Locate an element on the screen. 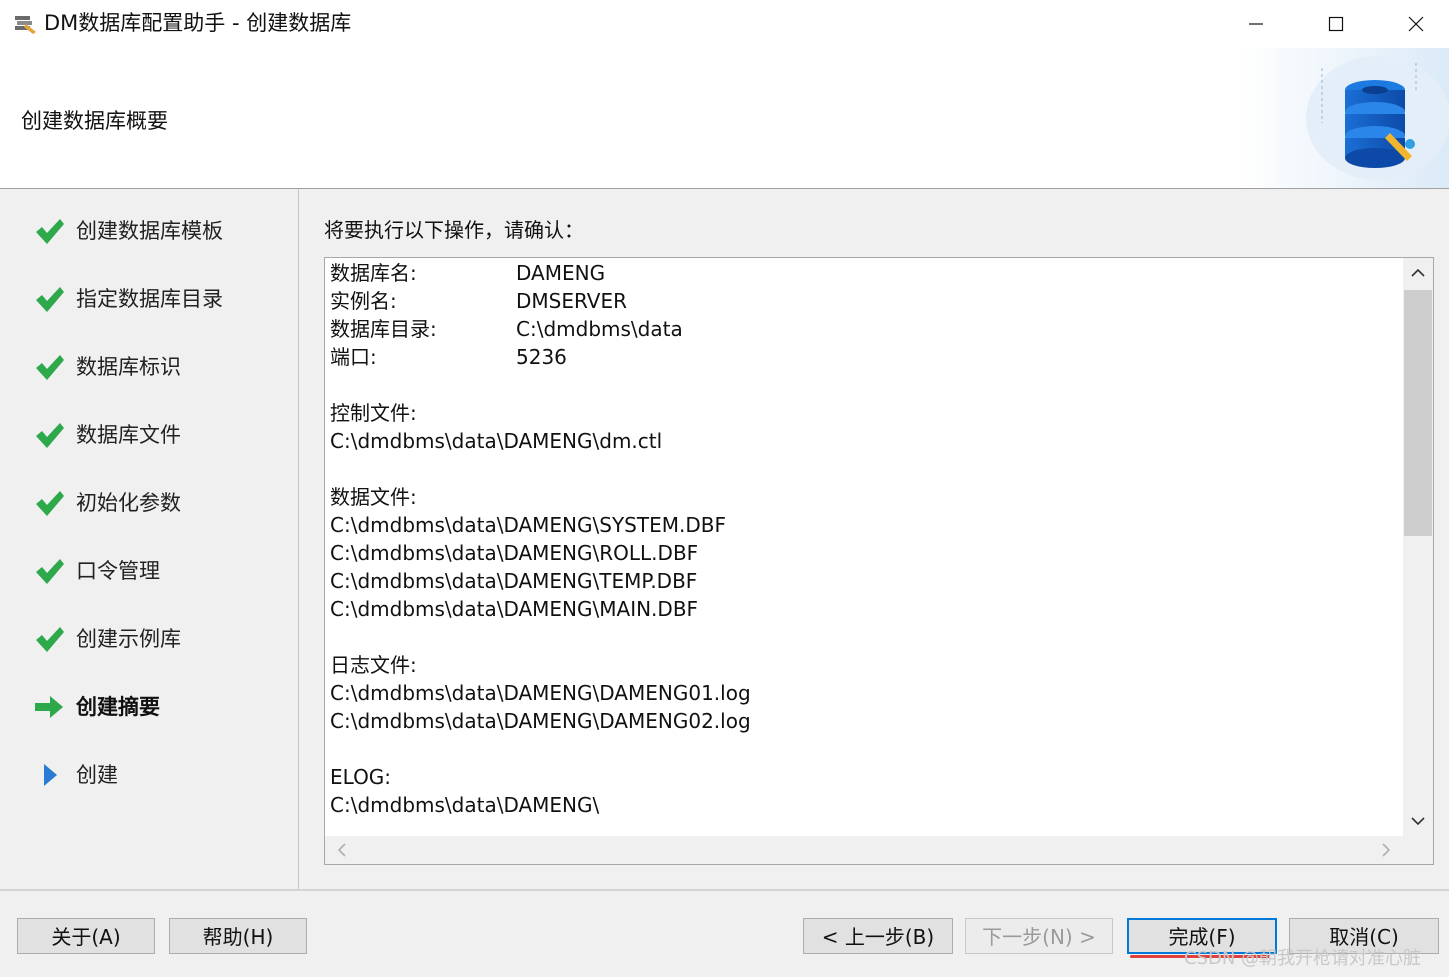 The image size is (1449, 977). data-file: C:\dmdbms\data\DAMENG\MAIN.DBF is located at coordinates (514, 609).